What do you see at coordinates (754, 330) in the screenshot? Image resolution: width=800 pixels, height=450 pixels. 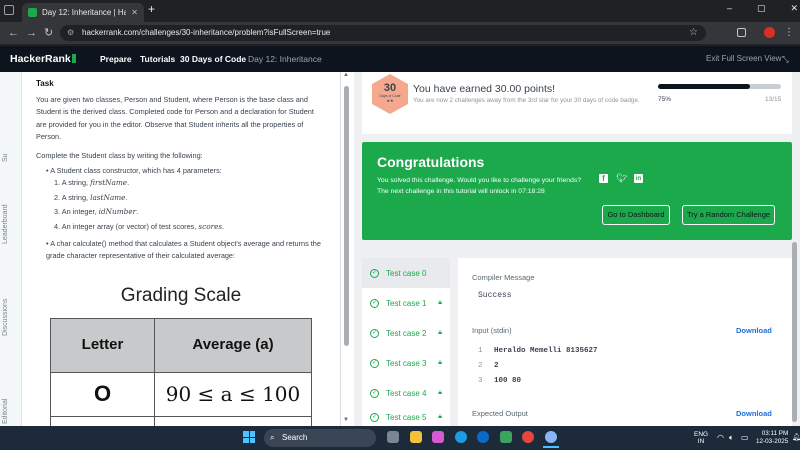 I see `download-input-link: Download` at bounding box center [754, 330].